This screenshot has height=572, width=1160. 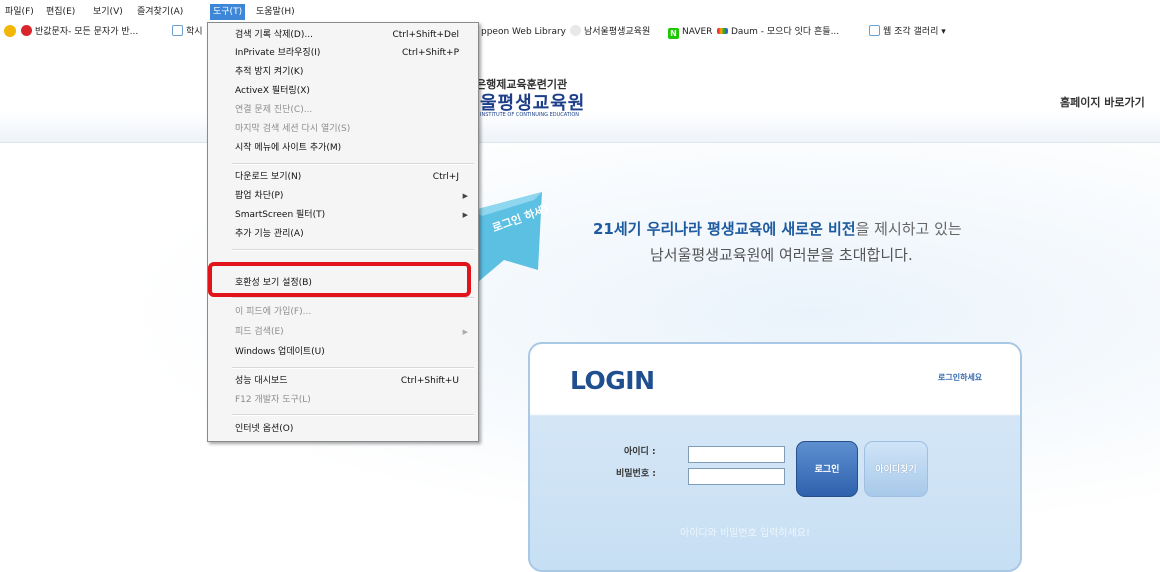 I want to click on annotation-highlight-box, so click(x=339, y=279).